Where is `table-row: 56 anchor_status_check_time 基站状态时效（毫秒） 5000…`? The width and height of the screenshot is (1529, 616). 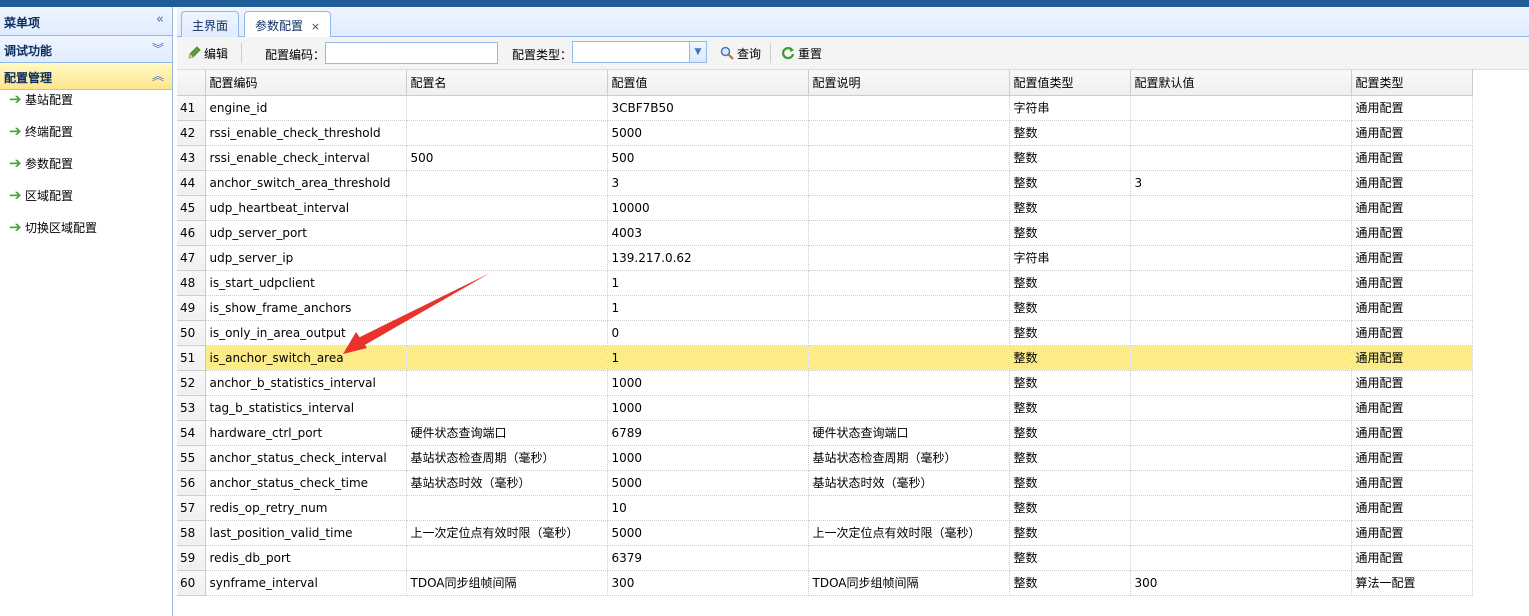 table-row: 56 anchor_status_check_time 基站状态时效（毫秒） 5000… is located at coordinates (825, 483).